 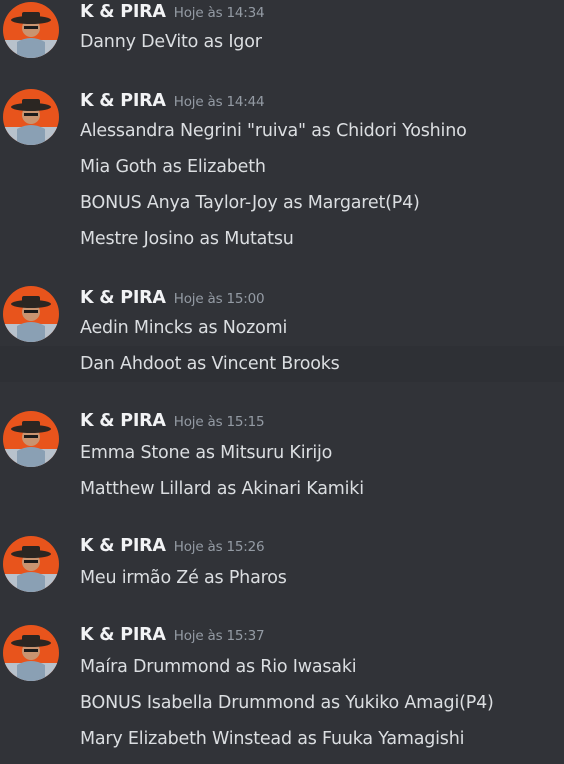 What do you see at coordinates (172, 548) in the screenshot?
I see `message-header: K & PIRA Hoje às 15:26` at bounding box center [172, 548].